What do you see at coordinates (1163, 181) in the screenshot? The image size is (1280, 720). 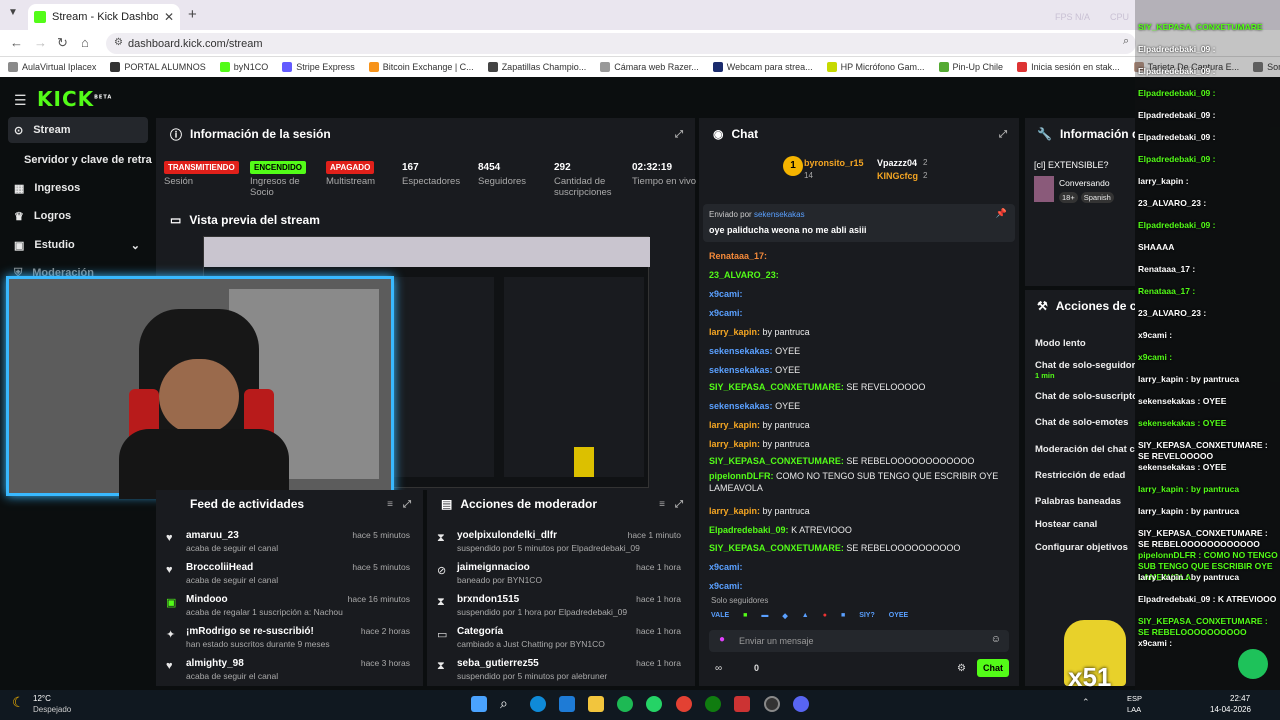 I see `overlay-chat-line: larry_kapin :` at bounding box center [1163, 181].